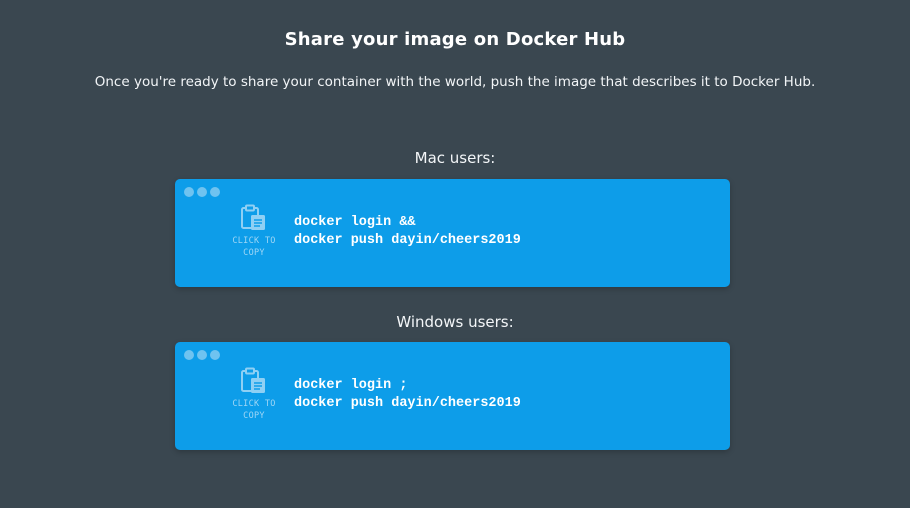 The height and width of the screenshot is (508, 910). Describe the element at coordinates (455, 322) in the screenshot. I see `windows-users-label: Windows users:` at that location.